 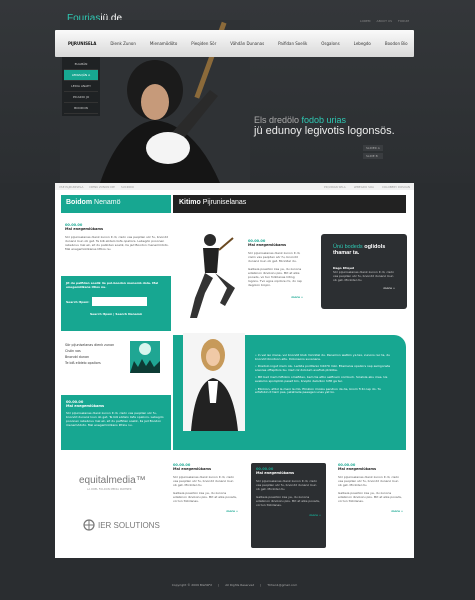 What do you see at coordinates (89, 525) in the screenshot?
I see `ier-icon` at bounding box center [89, 525].